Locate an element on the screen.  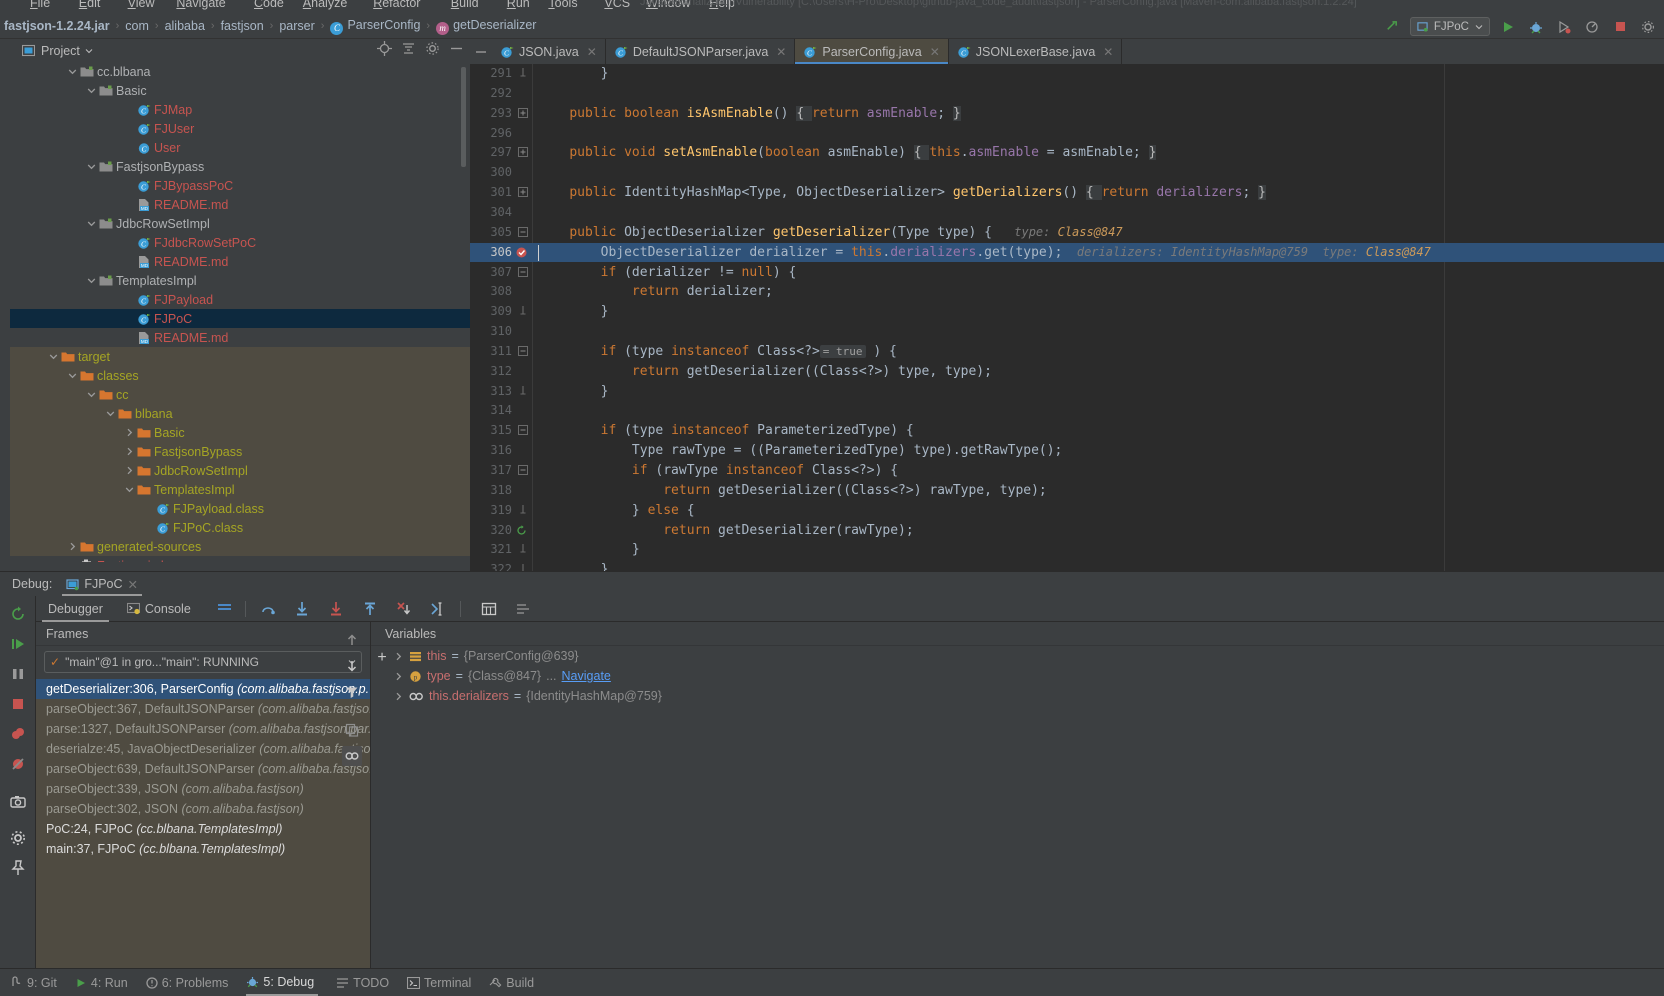
stop-icon is located at coordinates (1620, 27).